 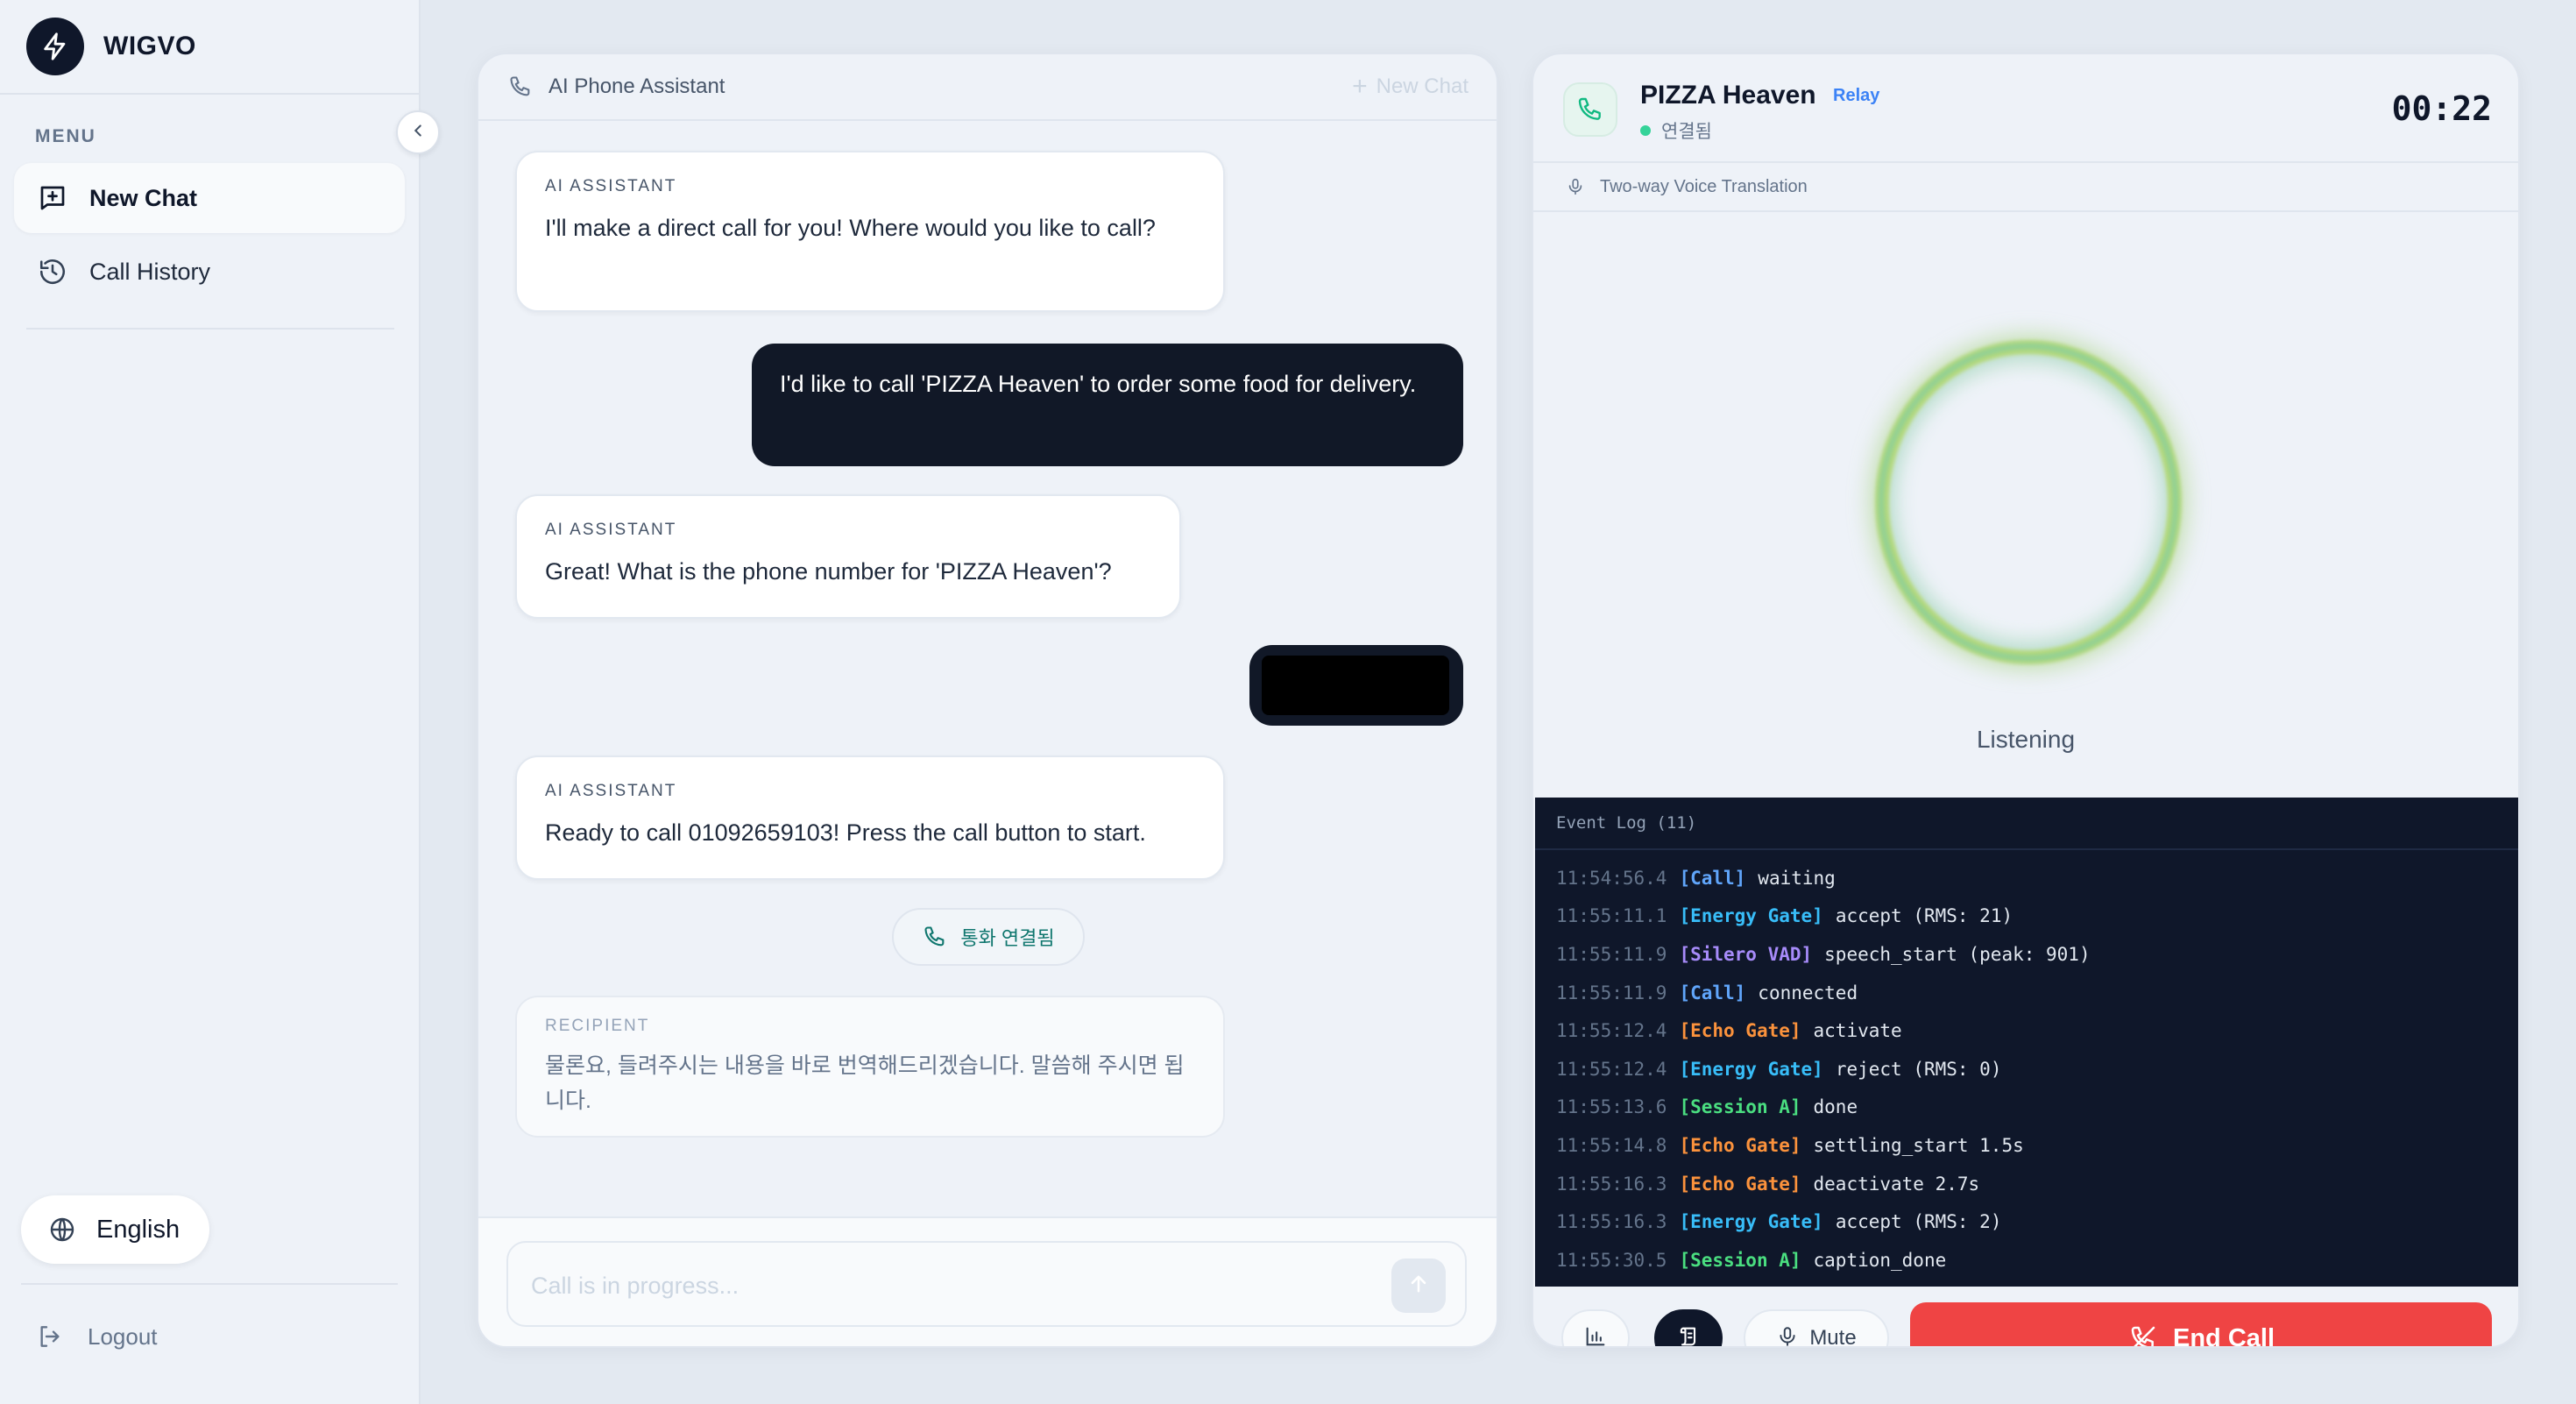 I want to click on event-log-line: 11:55:12.4 [Energy Gate] reject (RMS: 0), so click(x=2037, y=1069).